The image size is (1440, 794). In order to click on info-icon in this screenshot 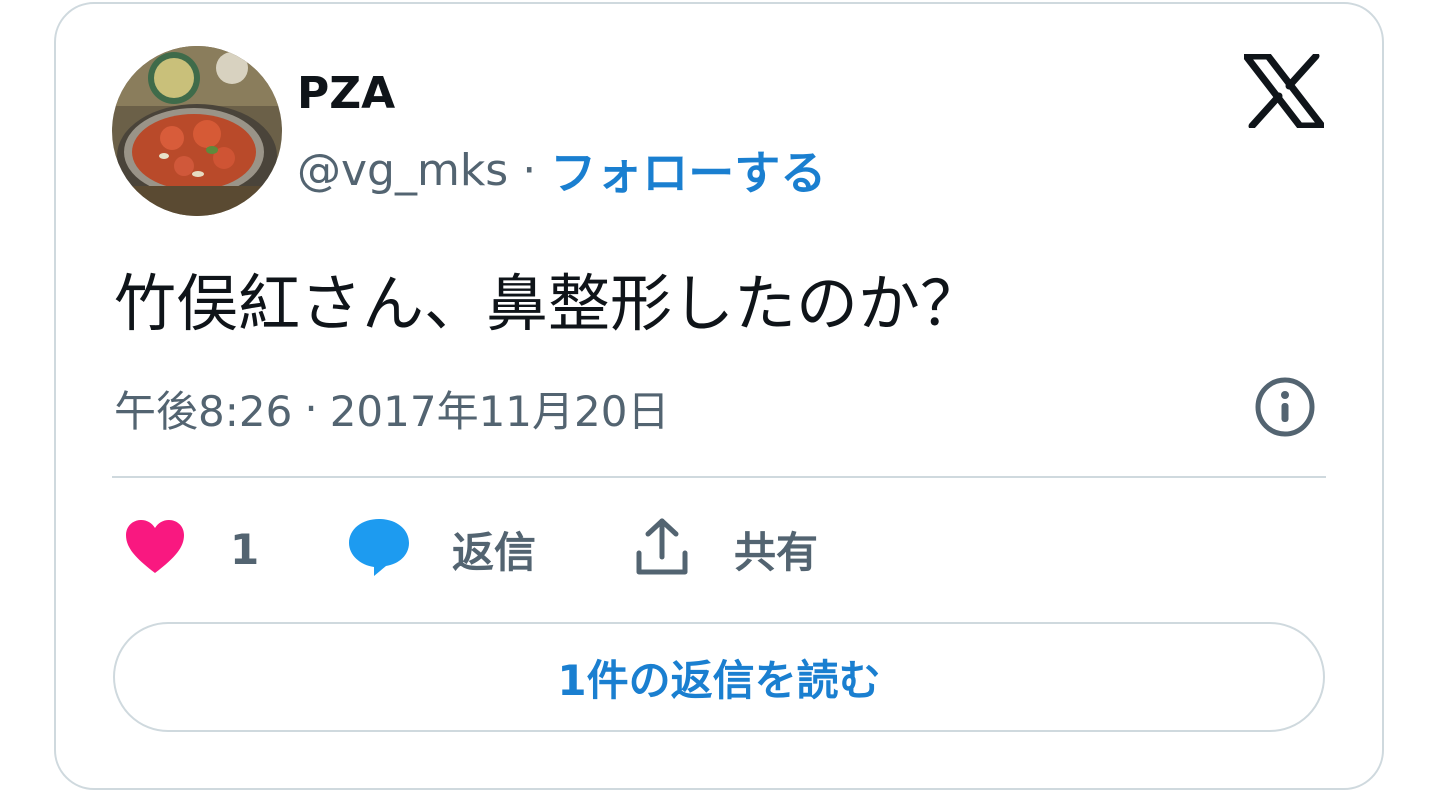, I will do `click(1285, 407)`.